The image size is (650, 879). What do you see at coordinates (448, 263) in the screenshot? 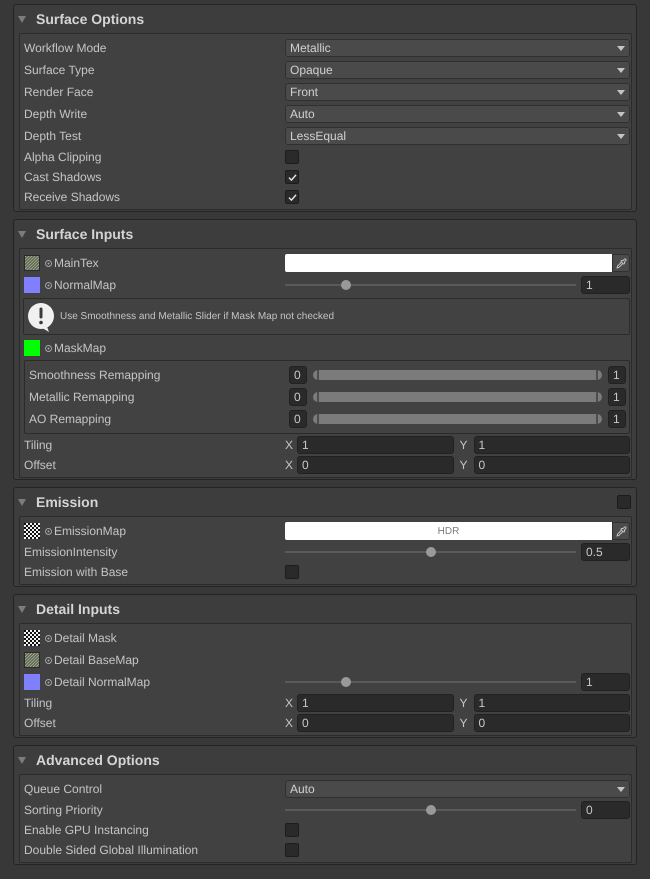
I see `color-field` at bounding box center [448, 263].